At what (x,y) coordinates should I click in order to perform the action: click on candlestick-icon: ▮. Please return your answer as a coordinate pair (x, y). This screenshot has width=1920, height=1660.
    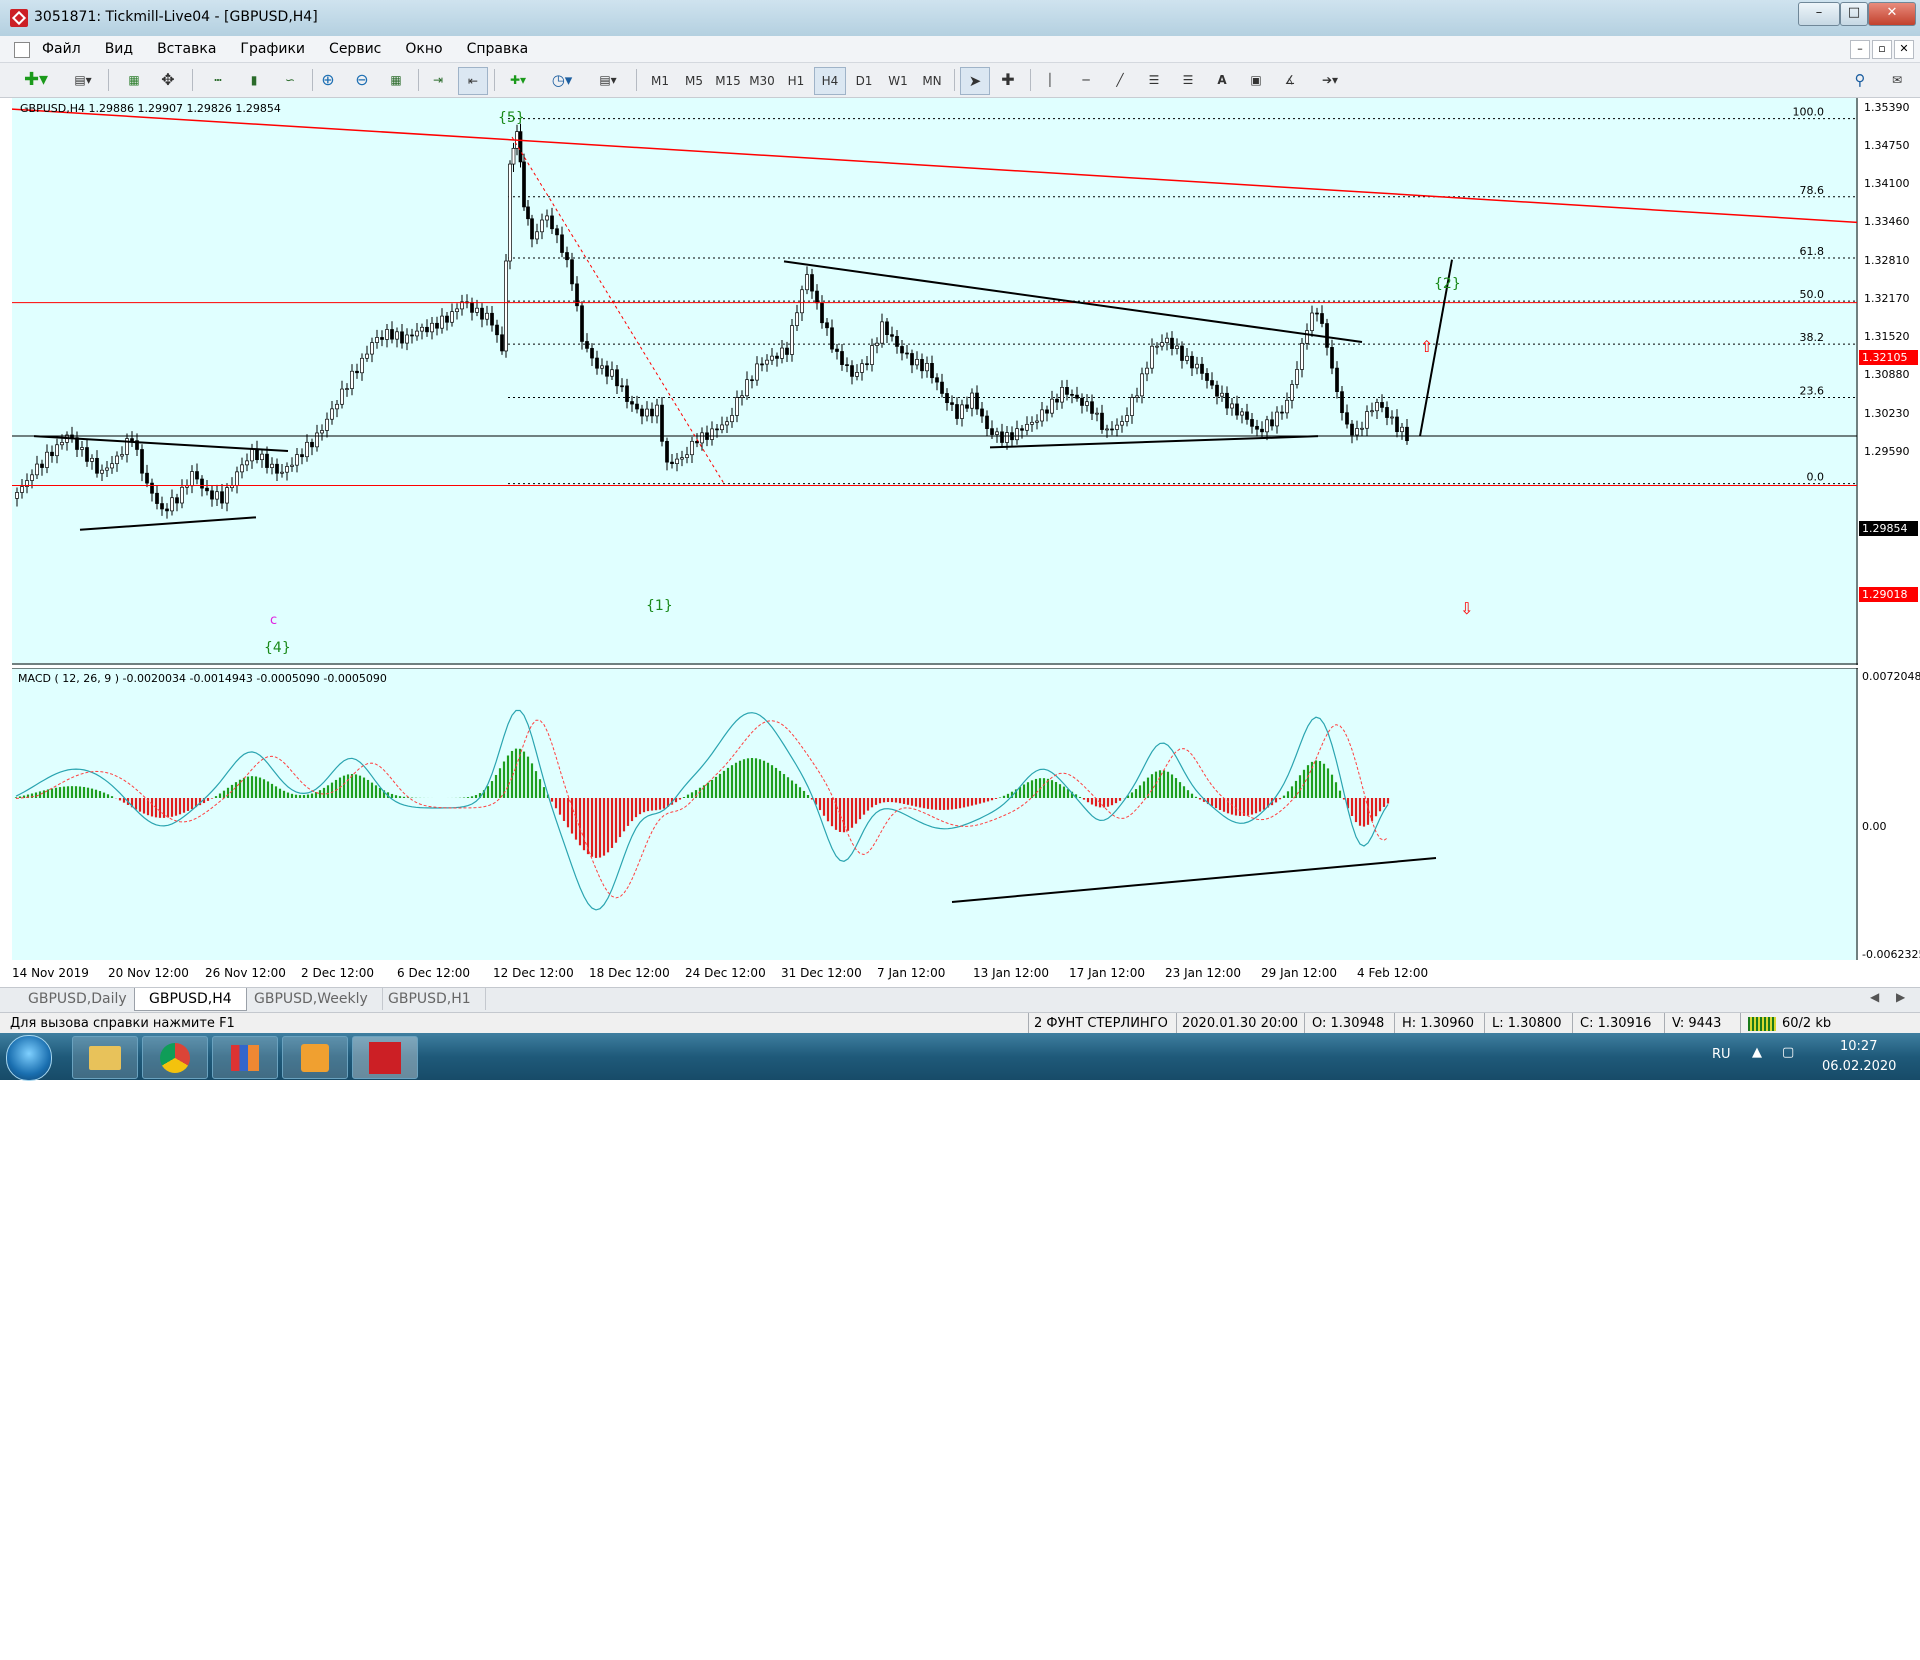
    Looking at the image, I should click on (254, 80).